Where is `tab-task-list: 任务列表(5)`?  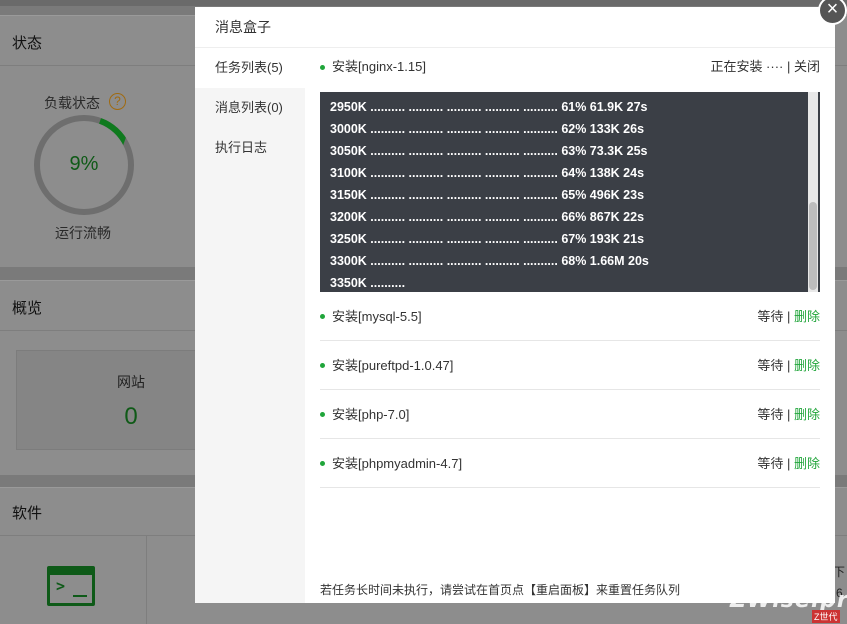
tab-task-list: 任务列表(5) is located at coordinates (250, 68).